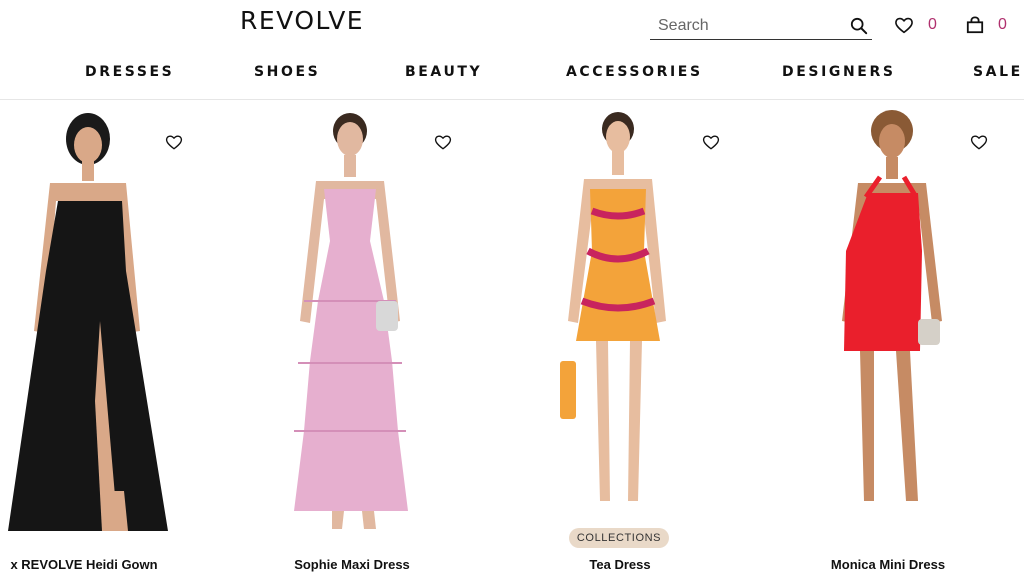  I want to click on shopping-bag-icon, so click(975, 25).